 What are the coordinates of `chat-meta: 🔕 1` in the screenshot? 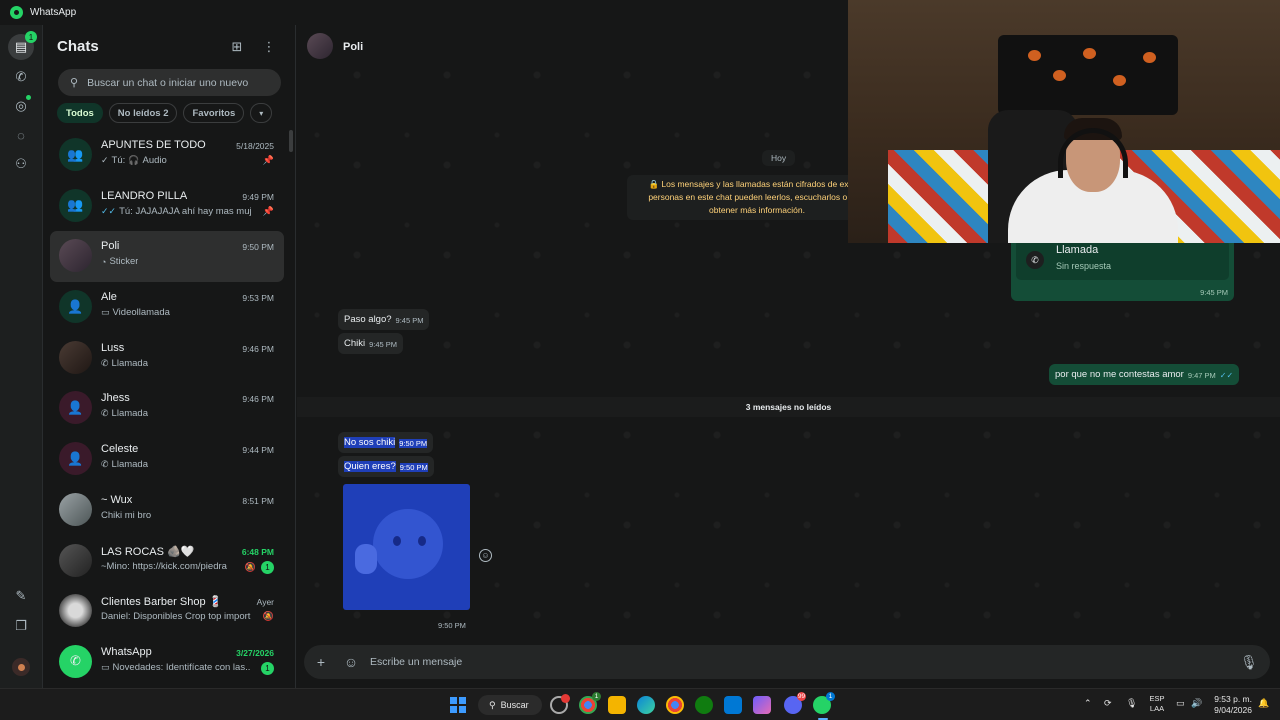 It's located at (259, 567).